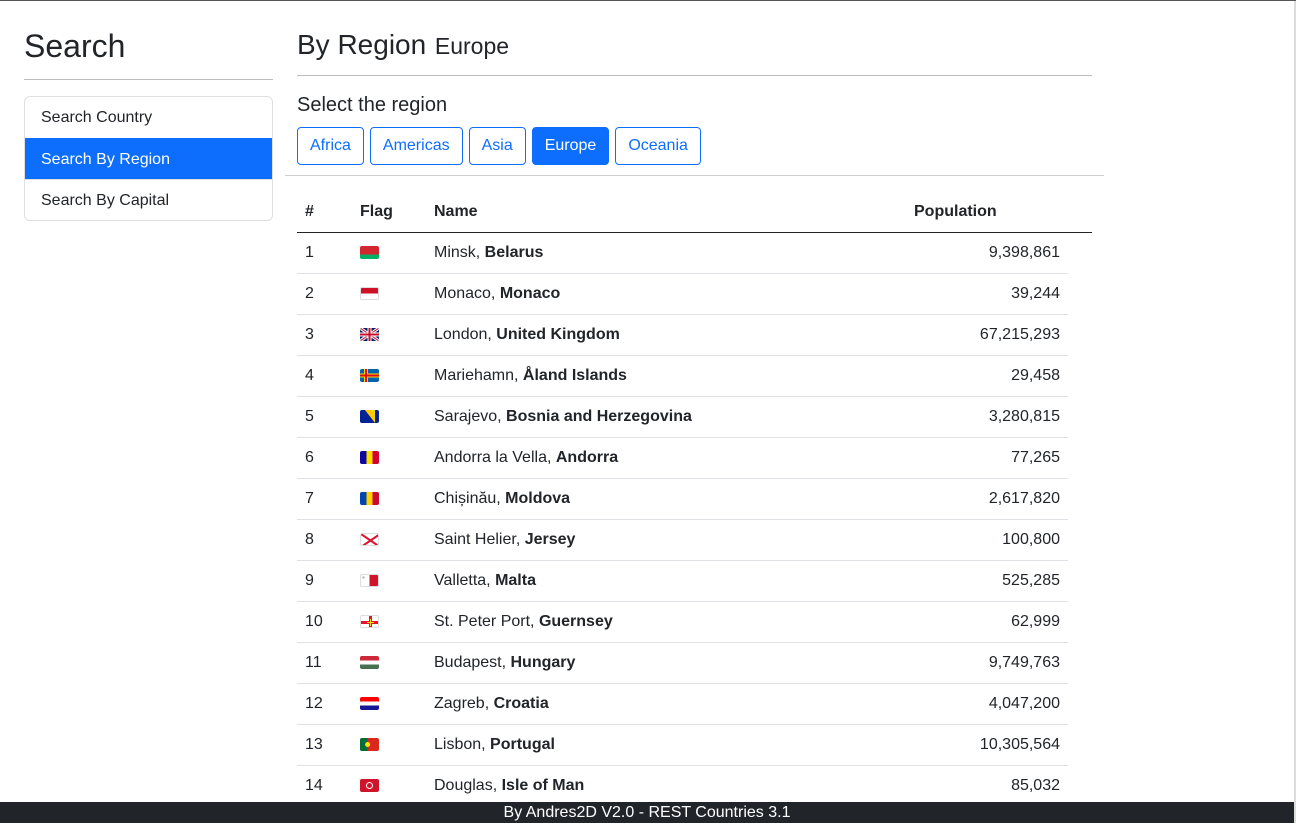  Describe the element at coordinates (666, 212) in the screenshot. I see `header-name: Name` at that location.